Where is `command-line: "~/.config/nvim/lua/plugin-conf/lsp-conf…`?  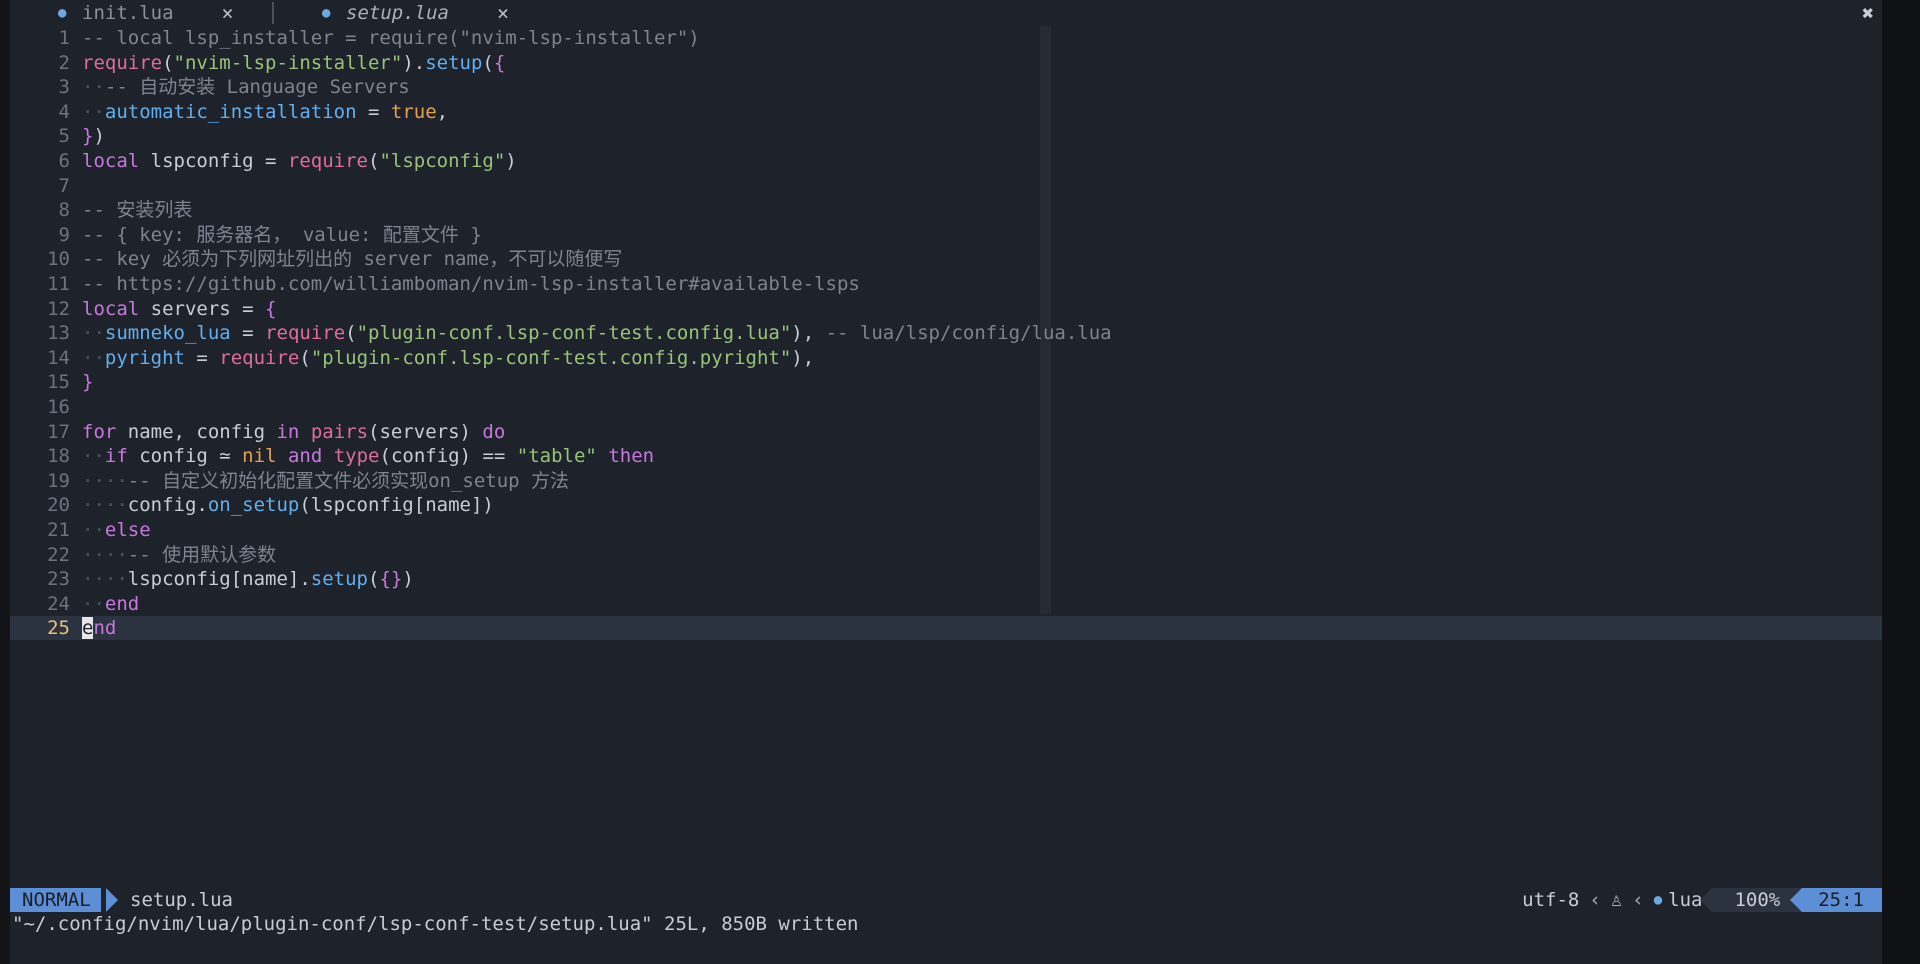
command-line: "~/.config/nvim/lua/plugin-conf/lsp-conf… is located at coordinates (947, 924).